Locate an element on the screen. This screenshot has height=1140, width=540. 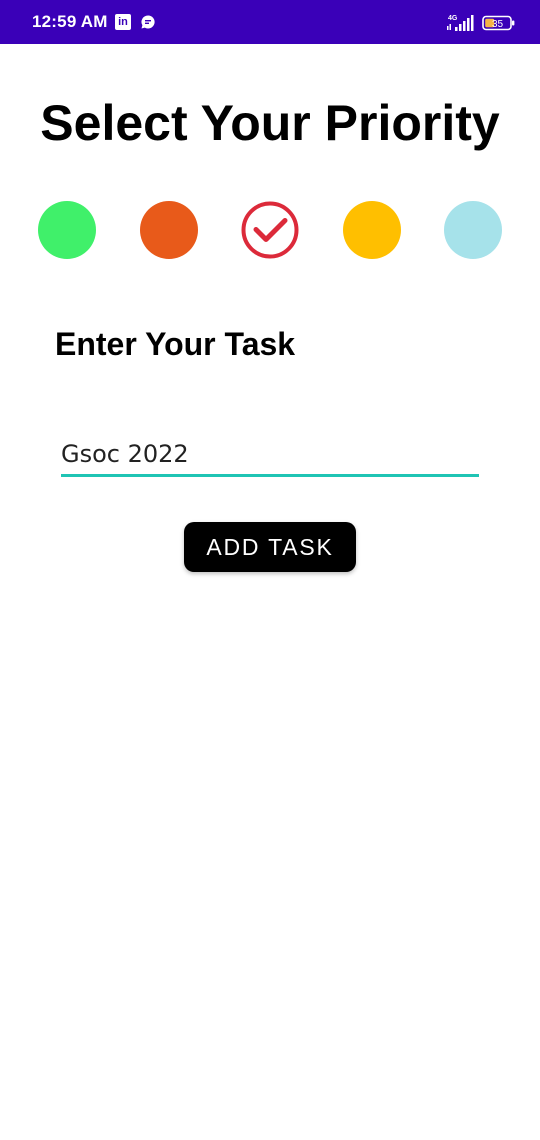
priority-green is located at coordinates (67, 230).